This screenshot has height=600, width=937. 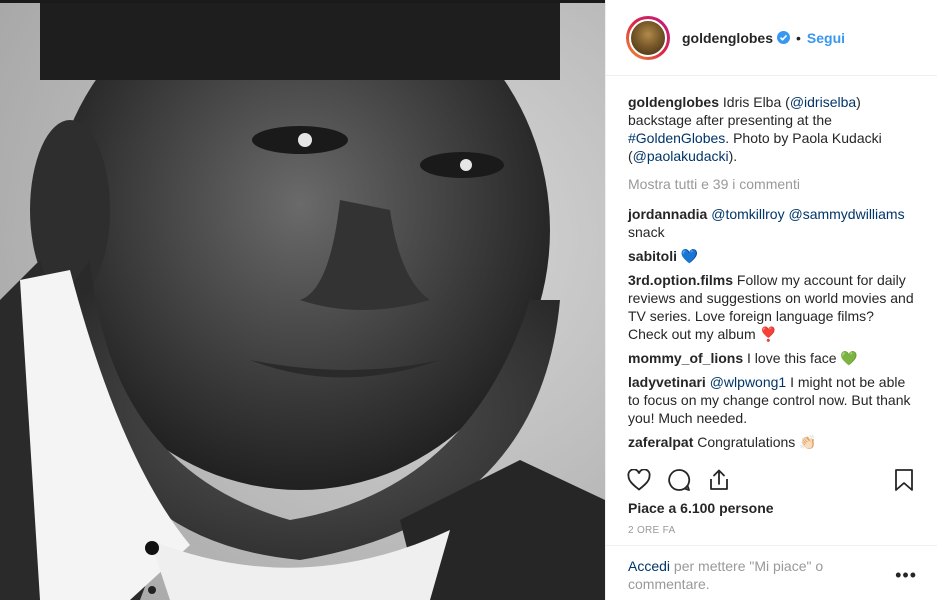 What do you see at coordinates (906, 575) in the screenshot?
I see `more-options-icon: •••` at bounding box center [906, 575].